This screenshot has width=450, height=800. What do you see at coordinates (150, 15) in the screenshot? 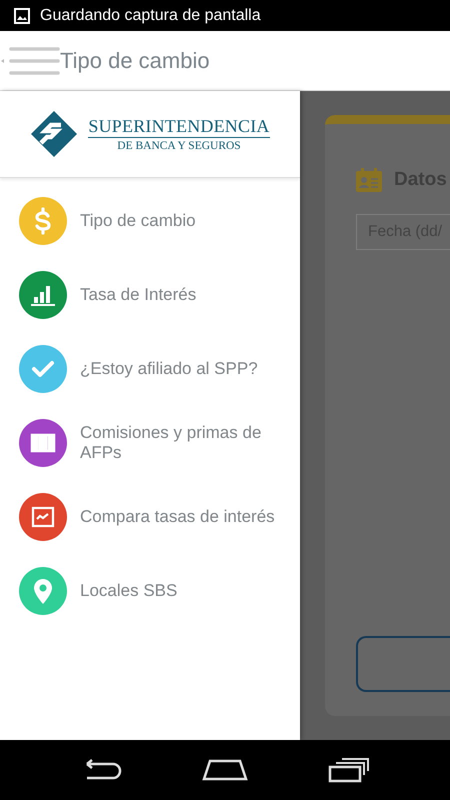
I see `notification-text: Guardando captura de pantalla` at bounding box center [150, 15].